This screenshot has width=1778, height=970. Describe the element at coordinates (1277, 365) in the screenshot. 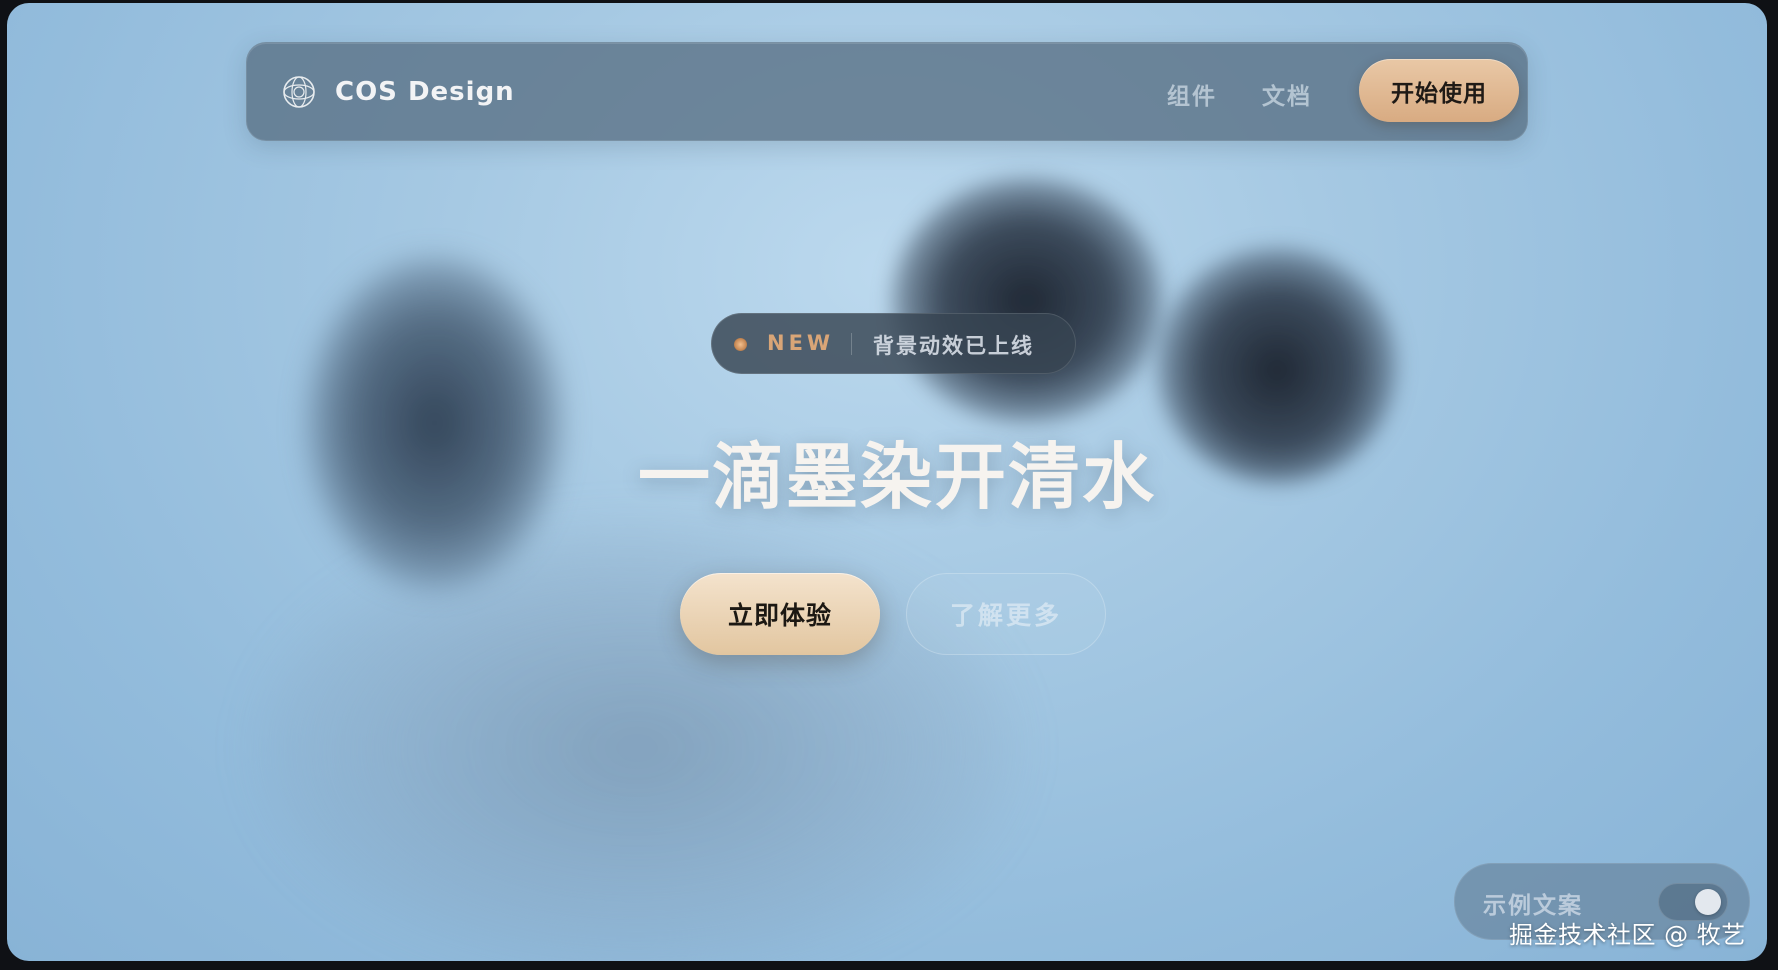

I see `ink-blob-right` at that location.